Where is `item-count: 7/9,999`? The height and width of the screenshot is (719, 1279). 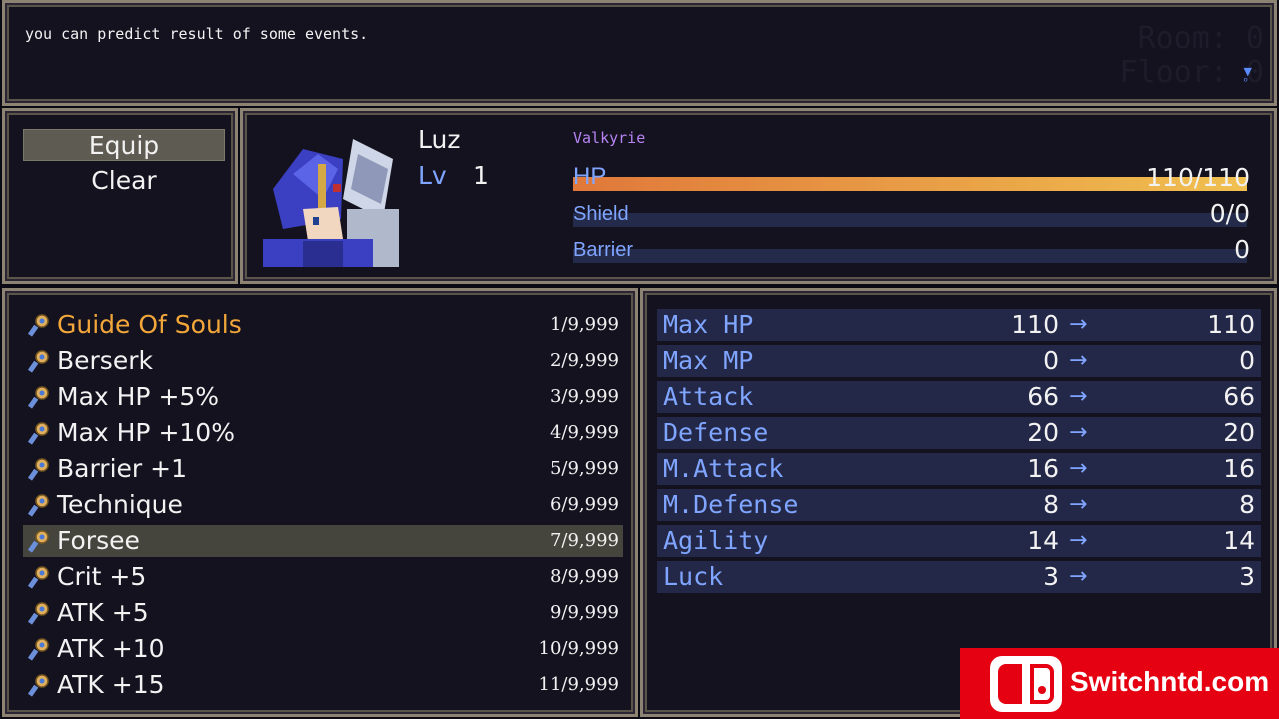 item-count: 7/9,999 is located at coordinates (584, 540).